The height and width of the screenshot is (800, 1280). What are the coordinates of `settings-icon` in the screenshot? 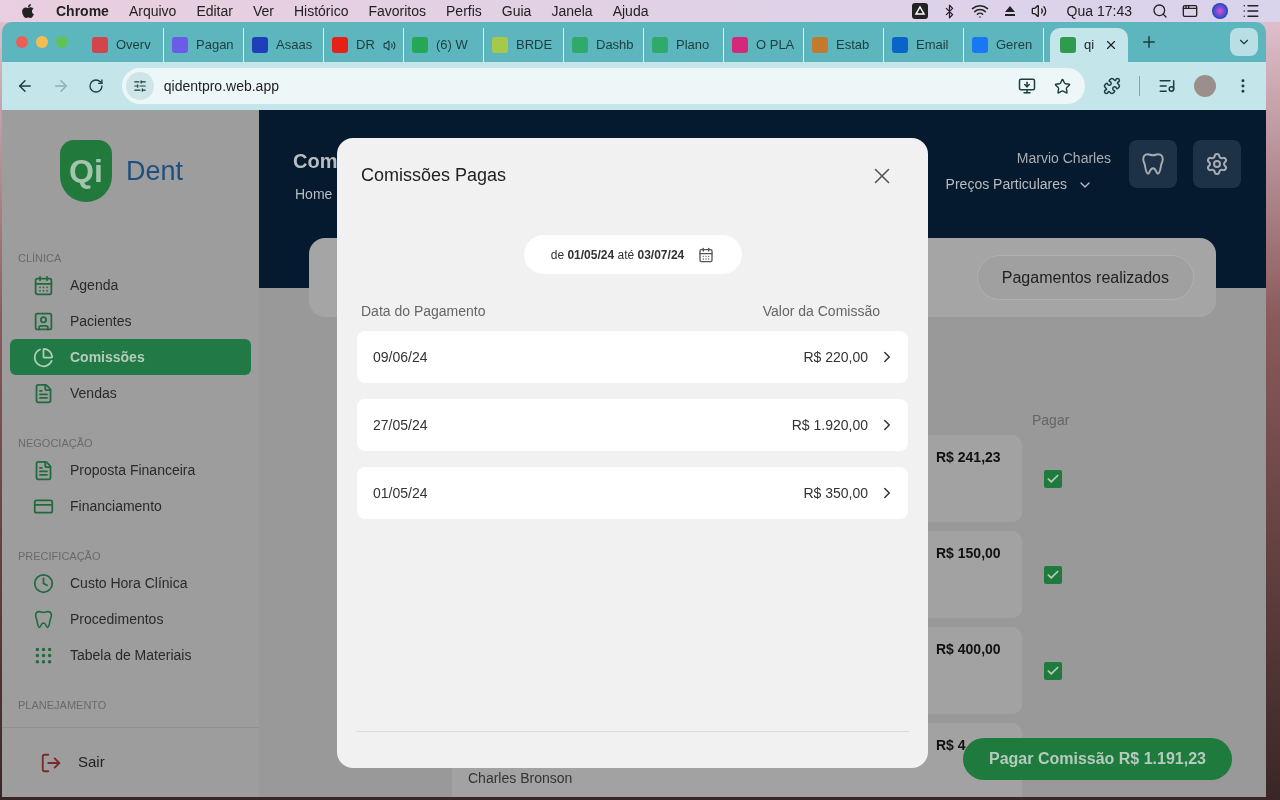 It's located at (1217, 164).